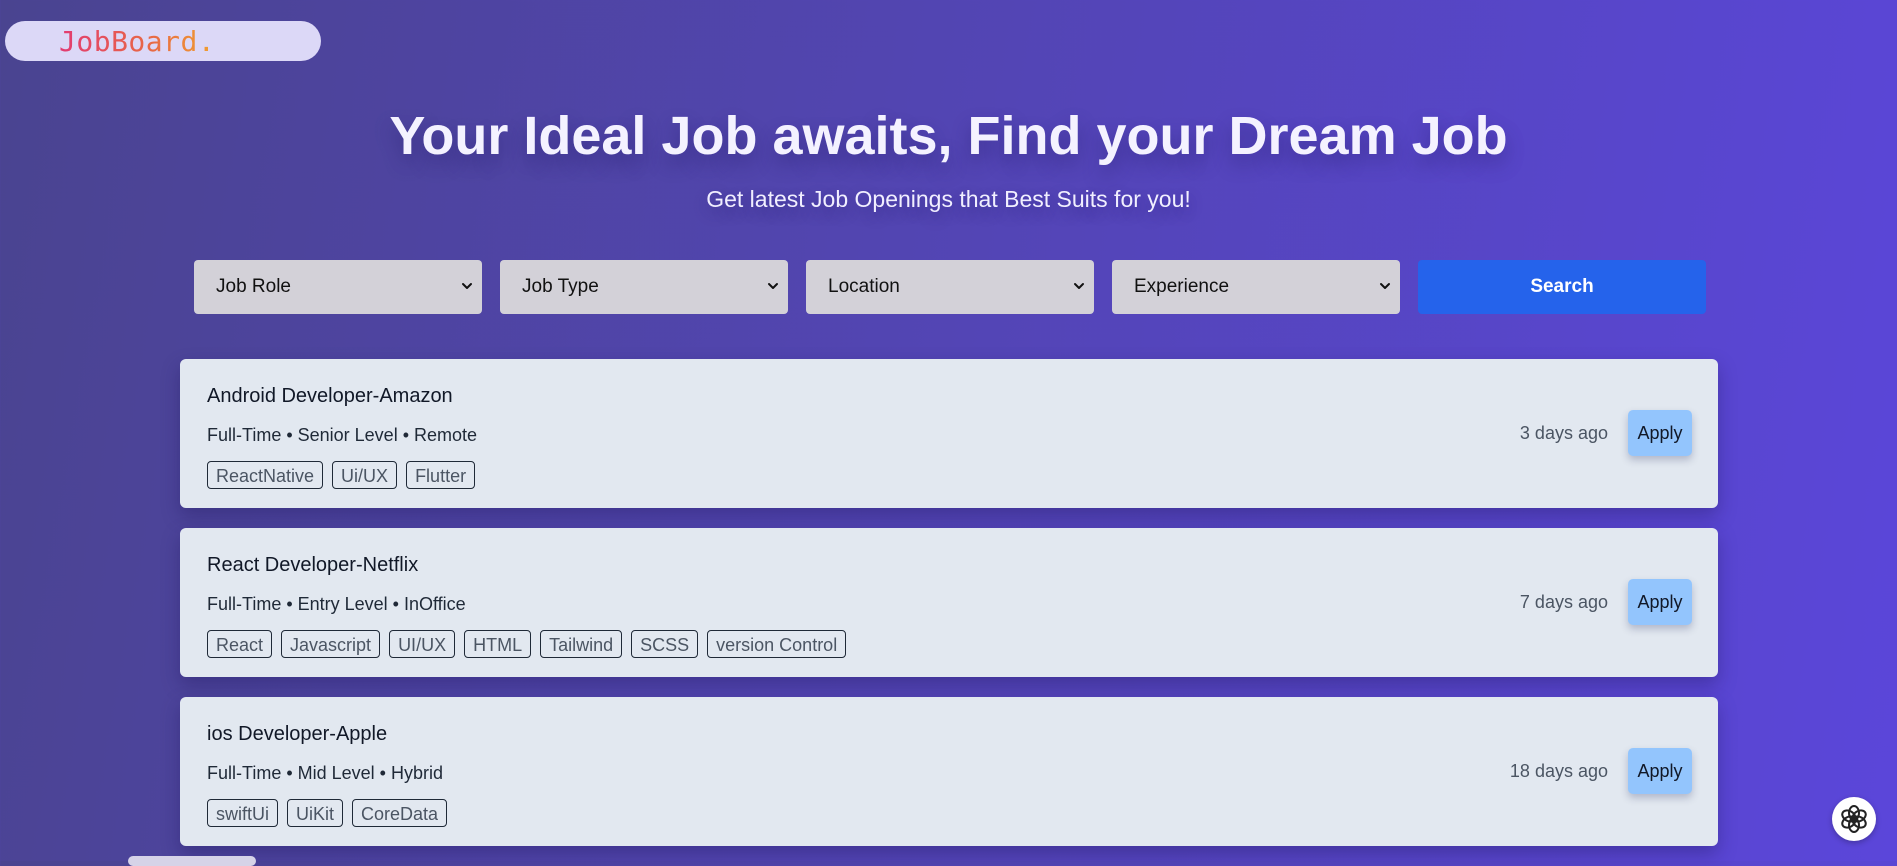 The image size is (1897, 866). What do you see at coordinates (137, 41) in the screenshot?
I see `logo-text: JobBoard.` at bounding box center [137, 41].